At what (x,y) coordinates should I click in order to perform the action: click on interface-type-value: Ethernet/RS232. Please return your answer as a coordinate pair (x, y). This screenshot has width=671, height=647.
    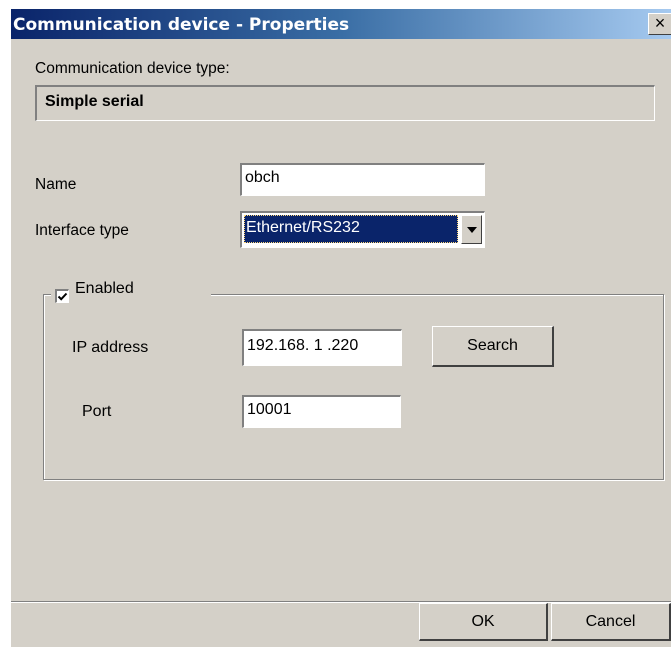
    Looking at the image, I should click on (351, 229).